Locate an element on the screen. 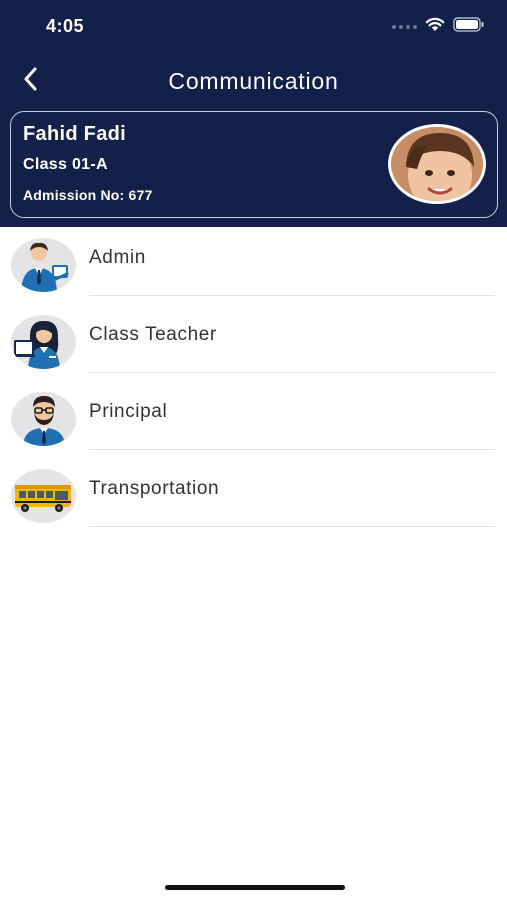 The height and width of the screenshot is (900, 507). contact-label-class-teacher: Class Teacher is located at coordinates (153, 334).